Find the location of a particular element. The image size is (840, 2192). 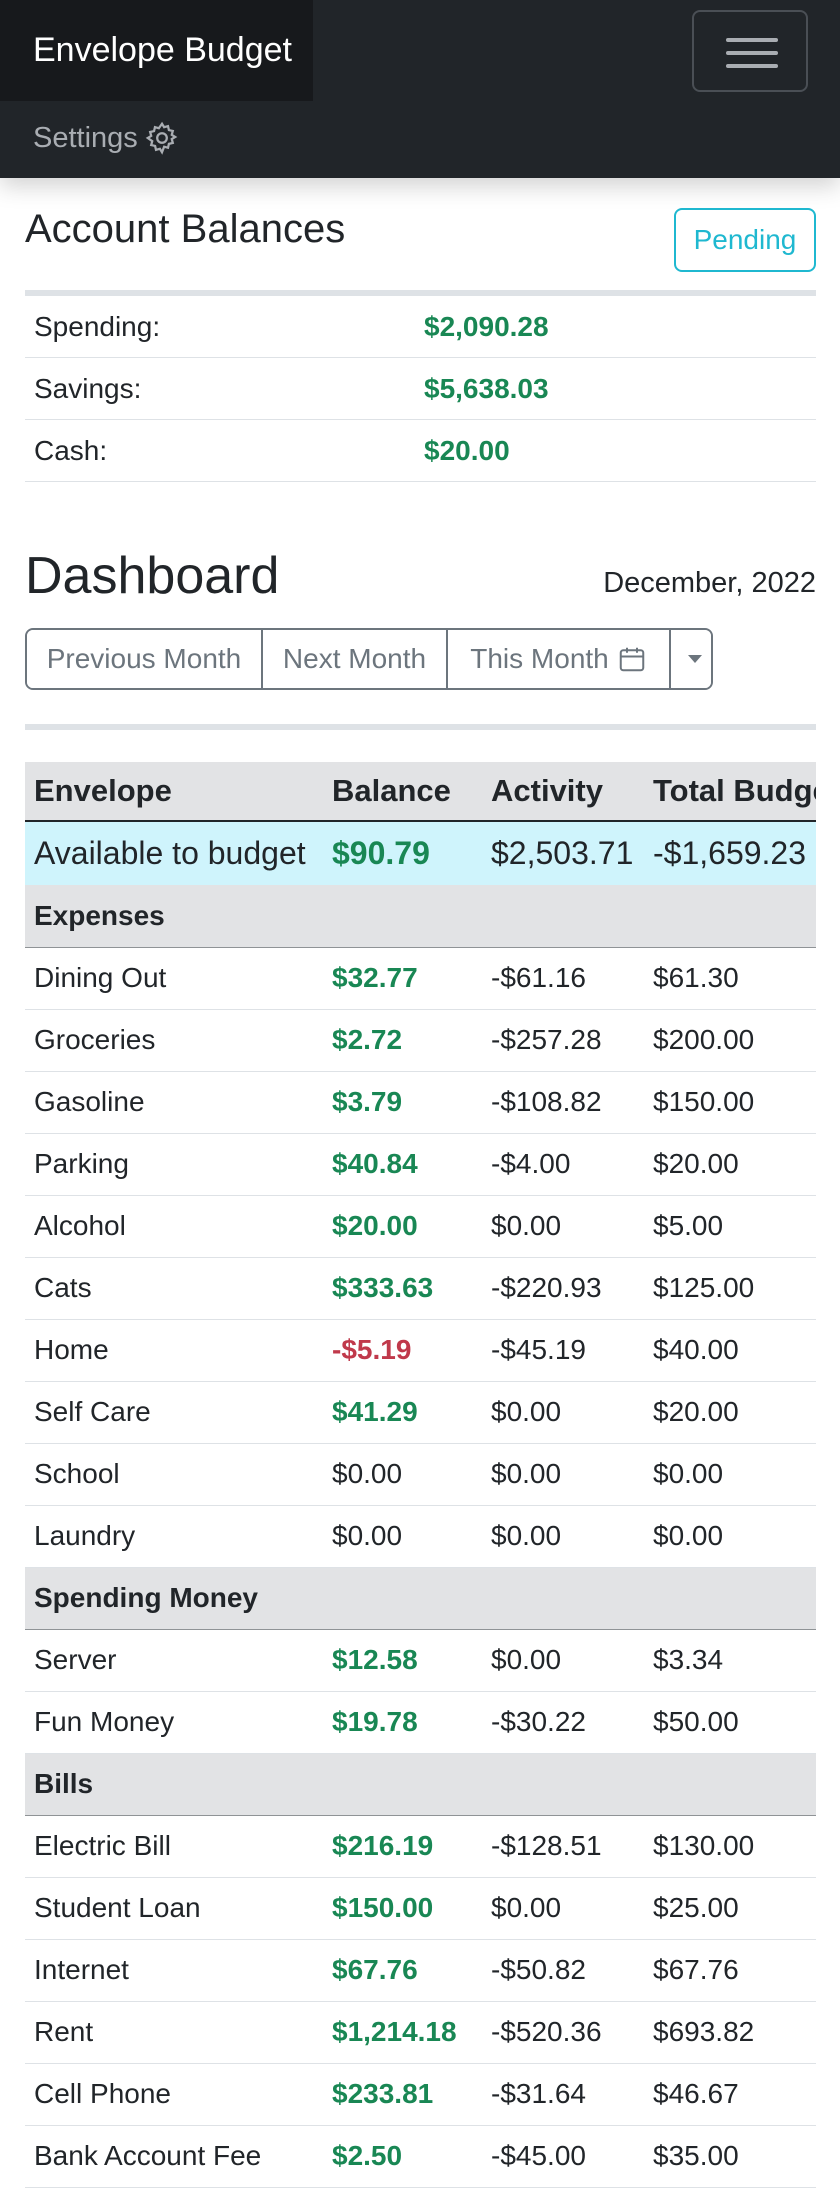

available-balance: $90.79 is located at coordinates (381, 853).